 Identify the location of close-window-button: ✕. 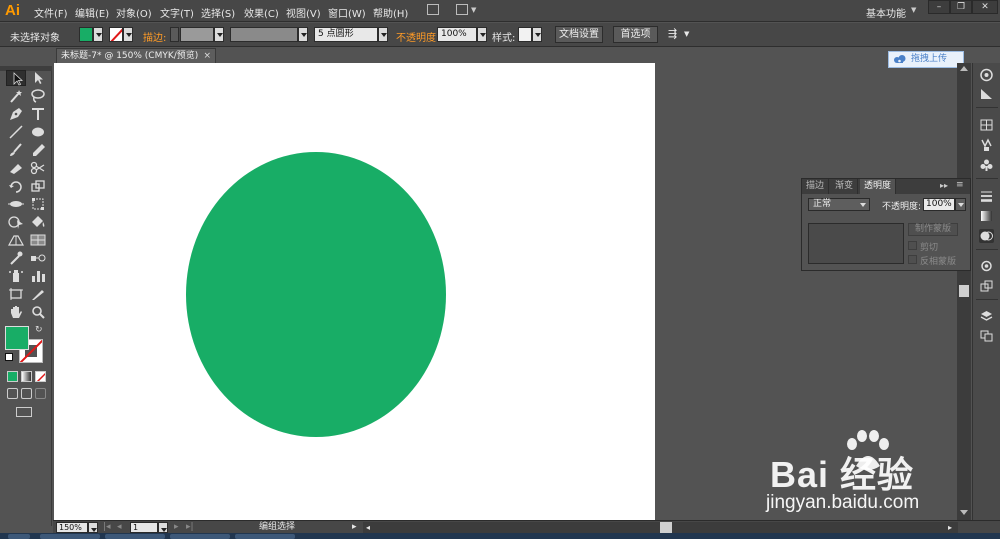
(985, 7).